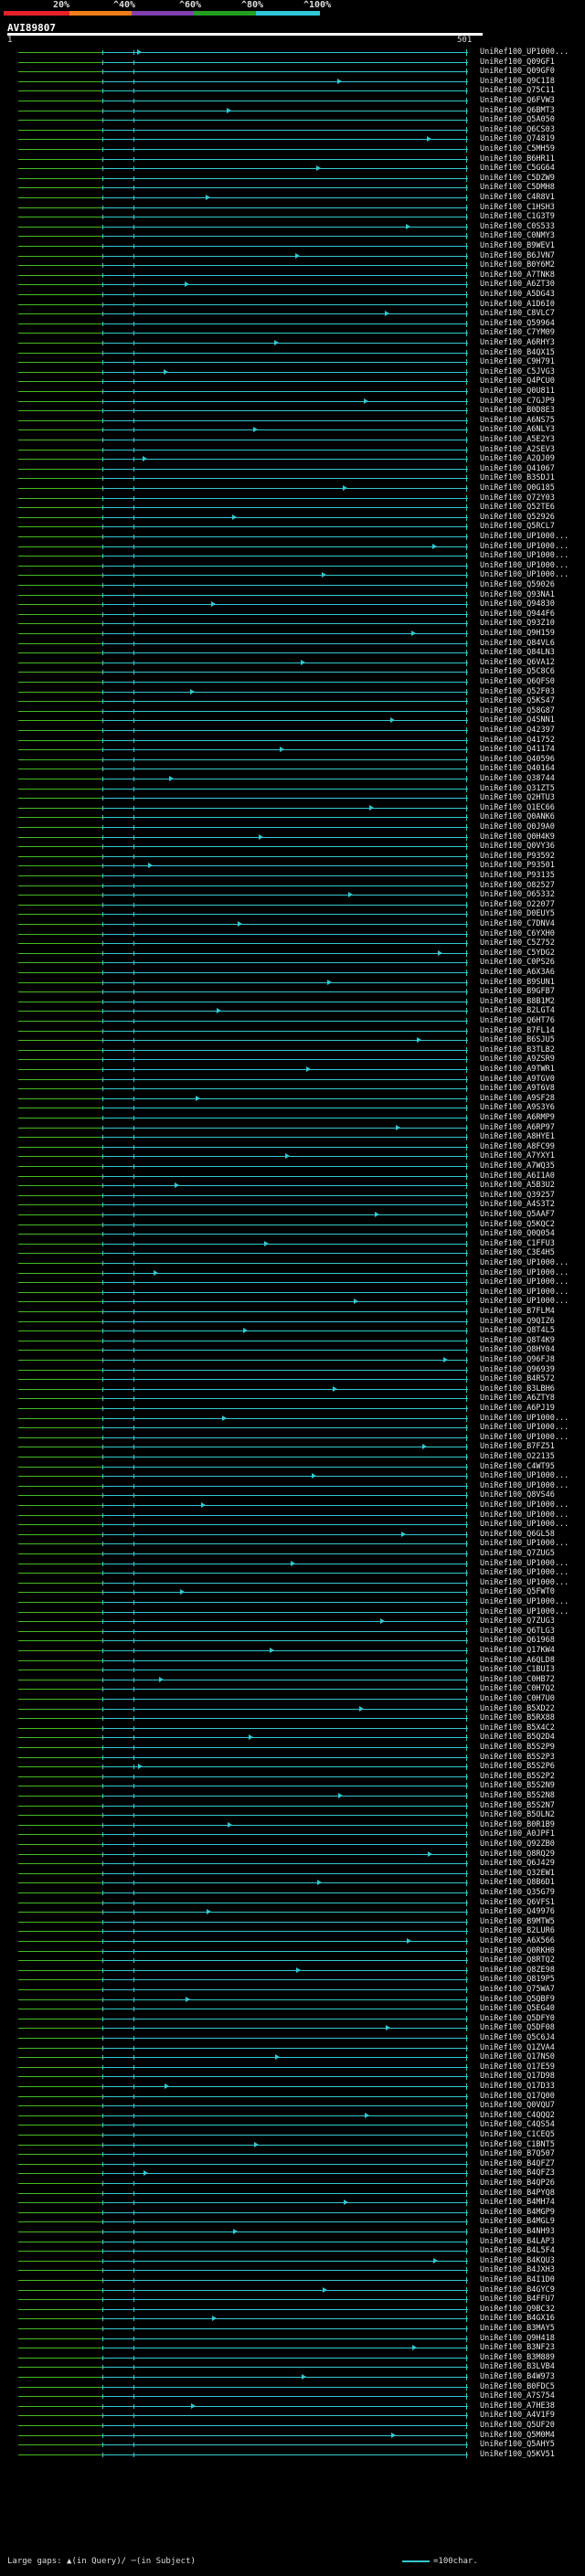 The width and height of the screenshot is (585, 2576). I want to click on hit-label: UniRef100_B4QX15, so click(517, 353).